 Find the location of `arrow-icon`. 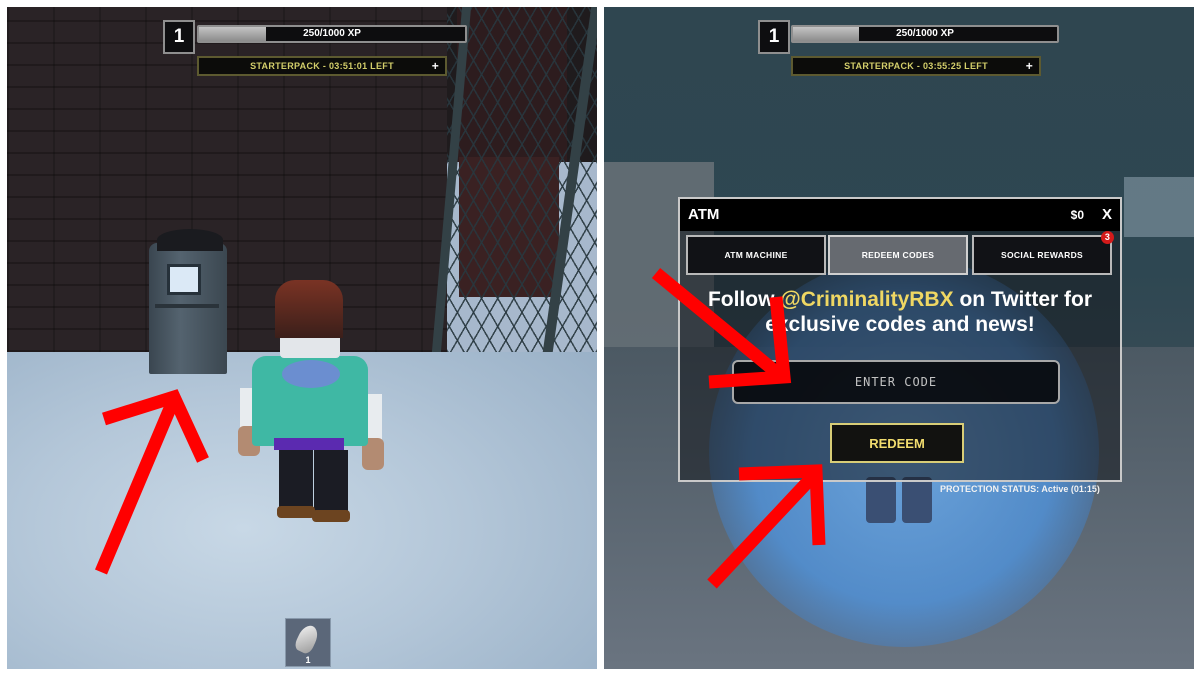

arrow-icon is located at coordinates (152, 482).